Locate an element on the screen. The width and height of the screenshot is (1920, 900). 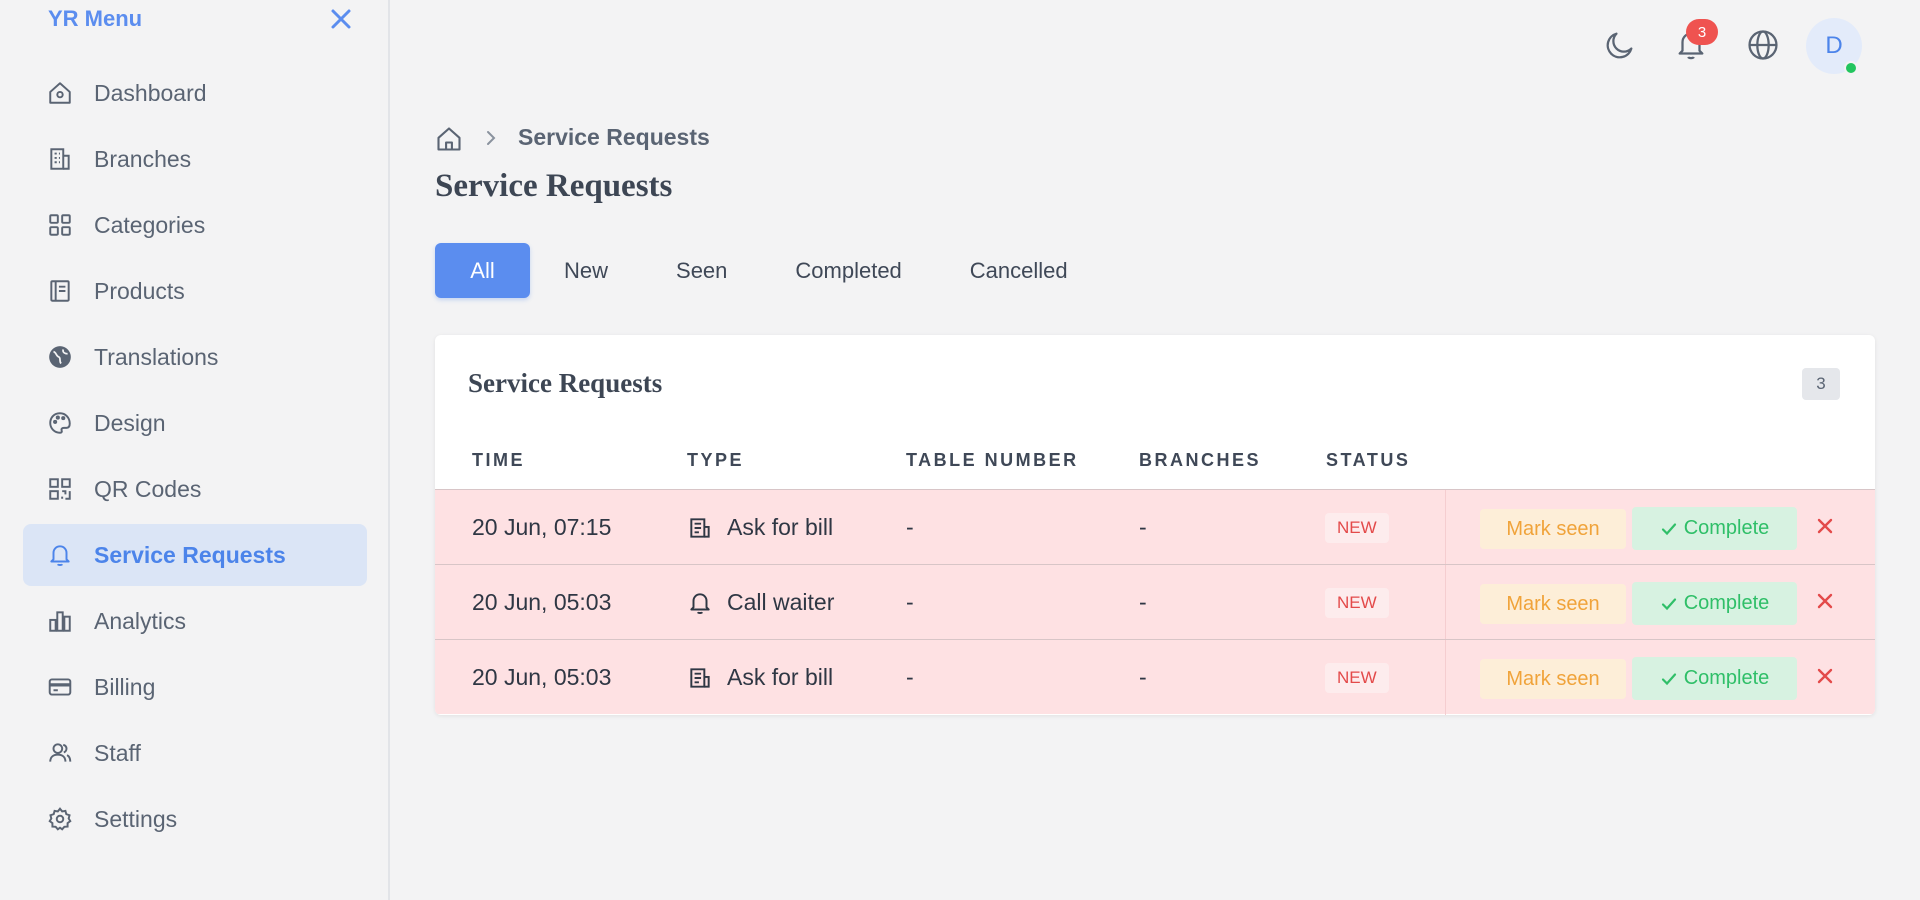
building-icon is located at coordinates (60, 159).